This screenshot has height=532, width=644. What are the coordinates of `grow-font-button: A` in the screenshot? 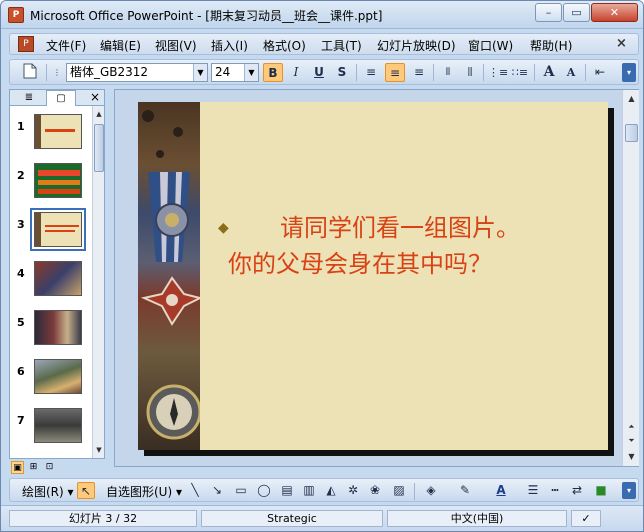 It's located at (549, 72).